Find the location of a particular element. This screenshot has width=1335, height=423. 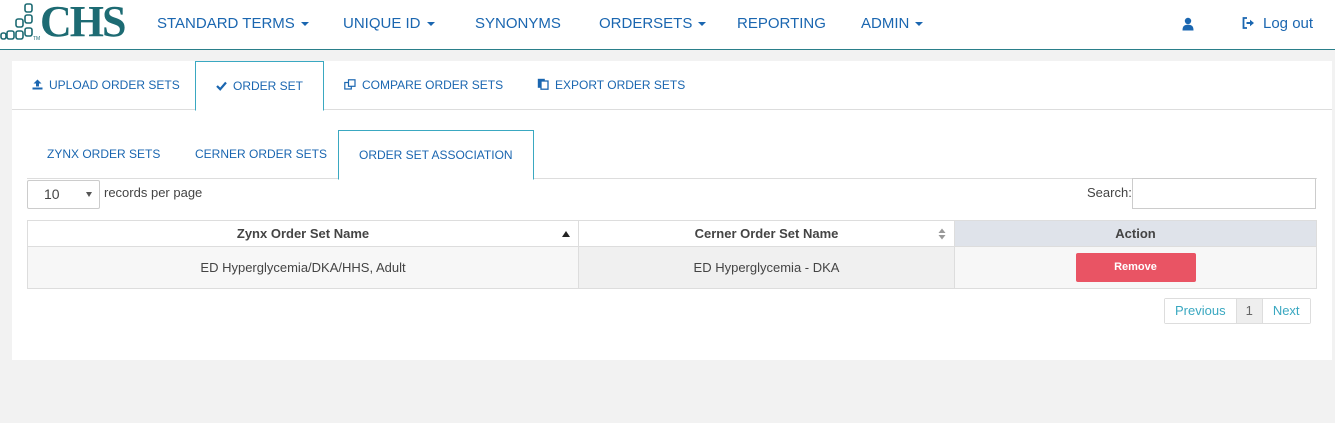

tab-upload-order-sets-label: UPLOAD ORDER SETS is located at coordinates (114, 85).